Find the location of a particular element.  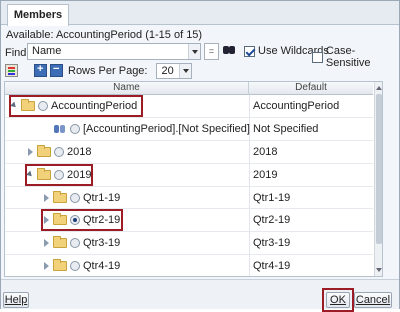

table-row: AccountingPeriod AccountingPeriod is located at coordinates (189, 106).